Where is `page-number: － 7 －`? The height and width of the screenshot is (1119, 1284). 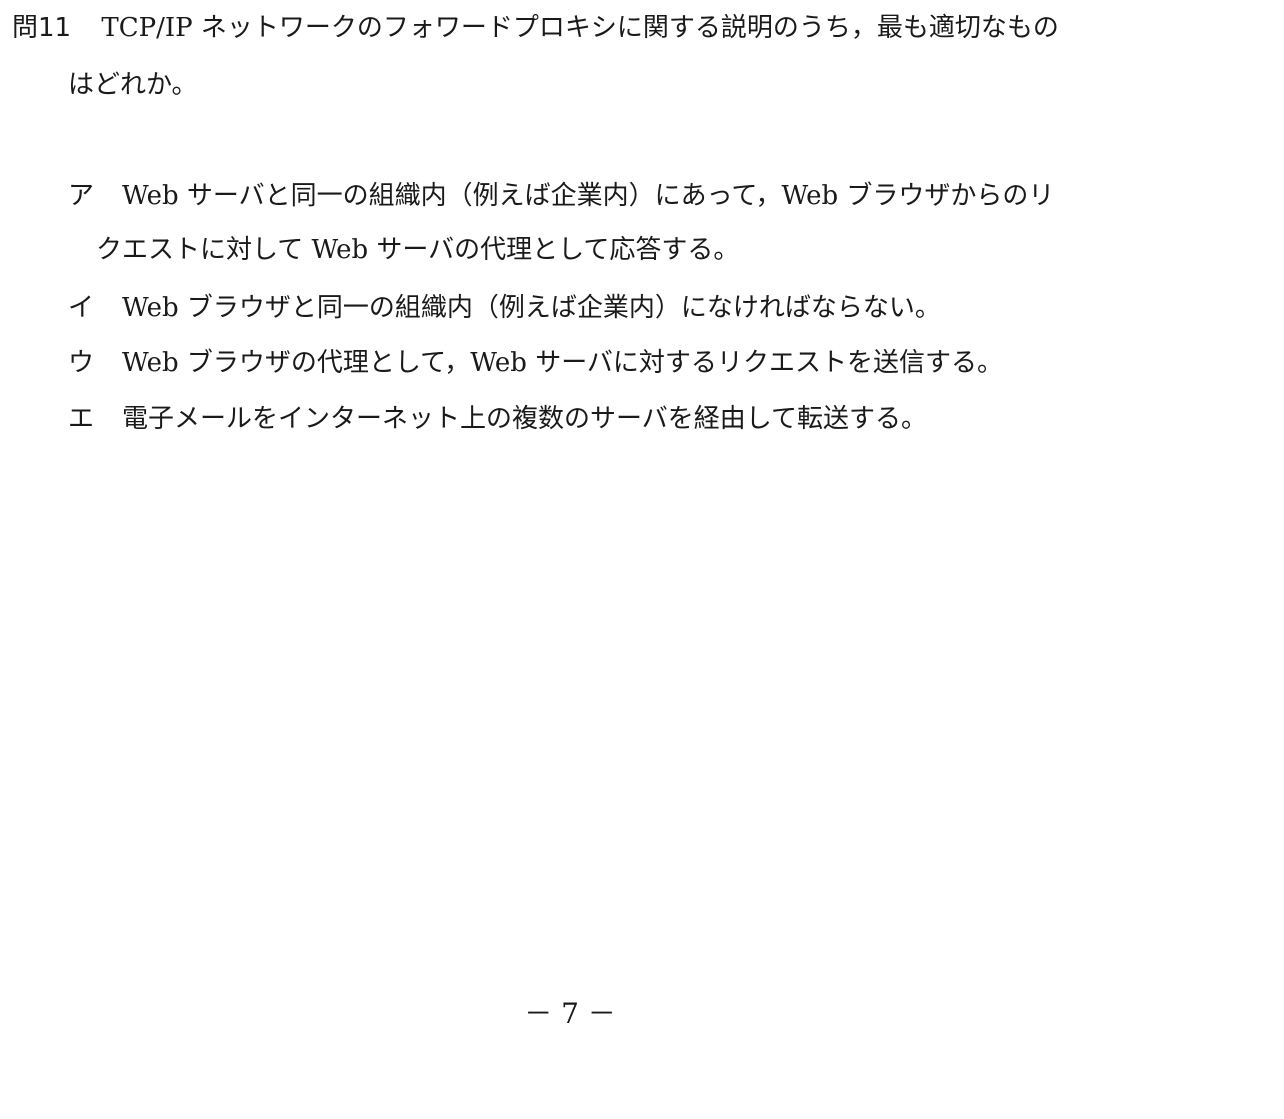
page-number: － 7 － is located at coordinates (570, 1013).